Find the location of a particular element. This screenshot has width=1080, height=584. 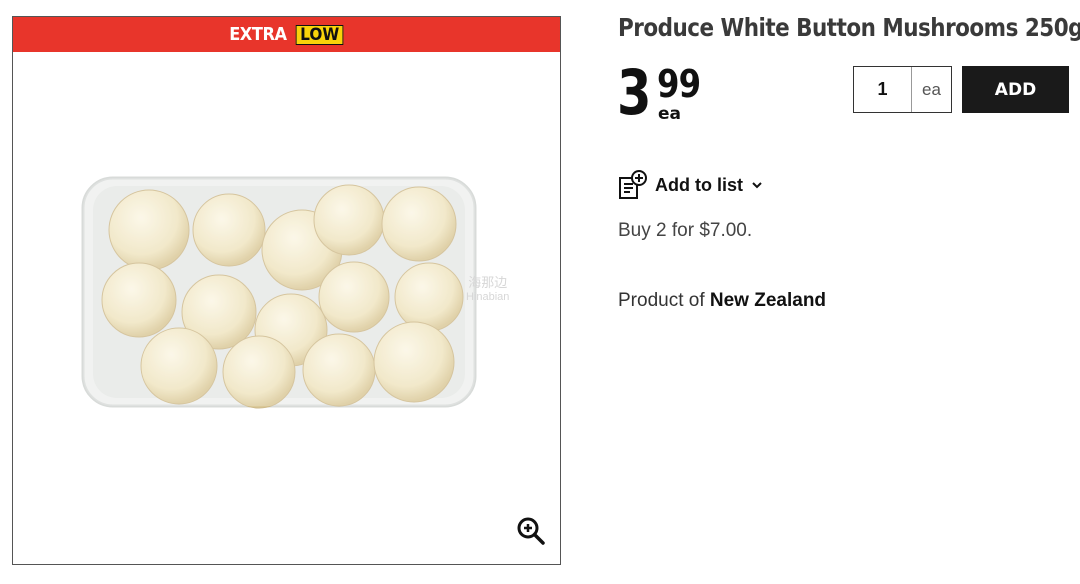

product-image is located at coordinates (279, 292).